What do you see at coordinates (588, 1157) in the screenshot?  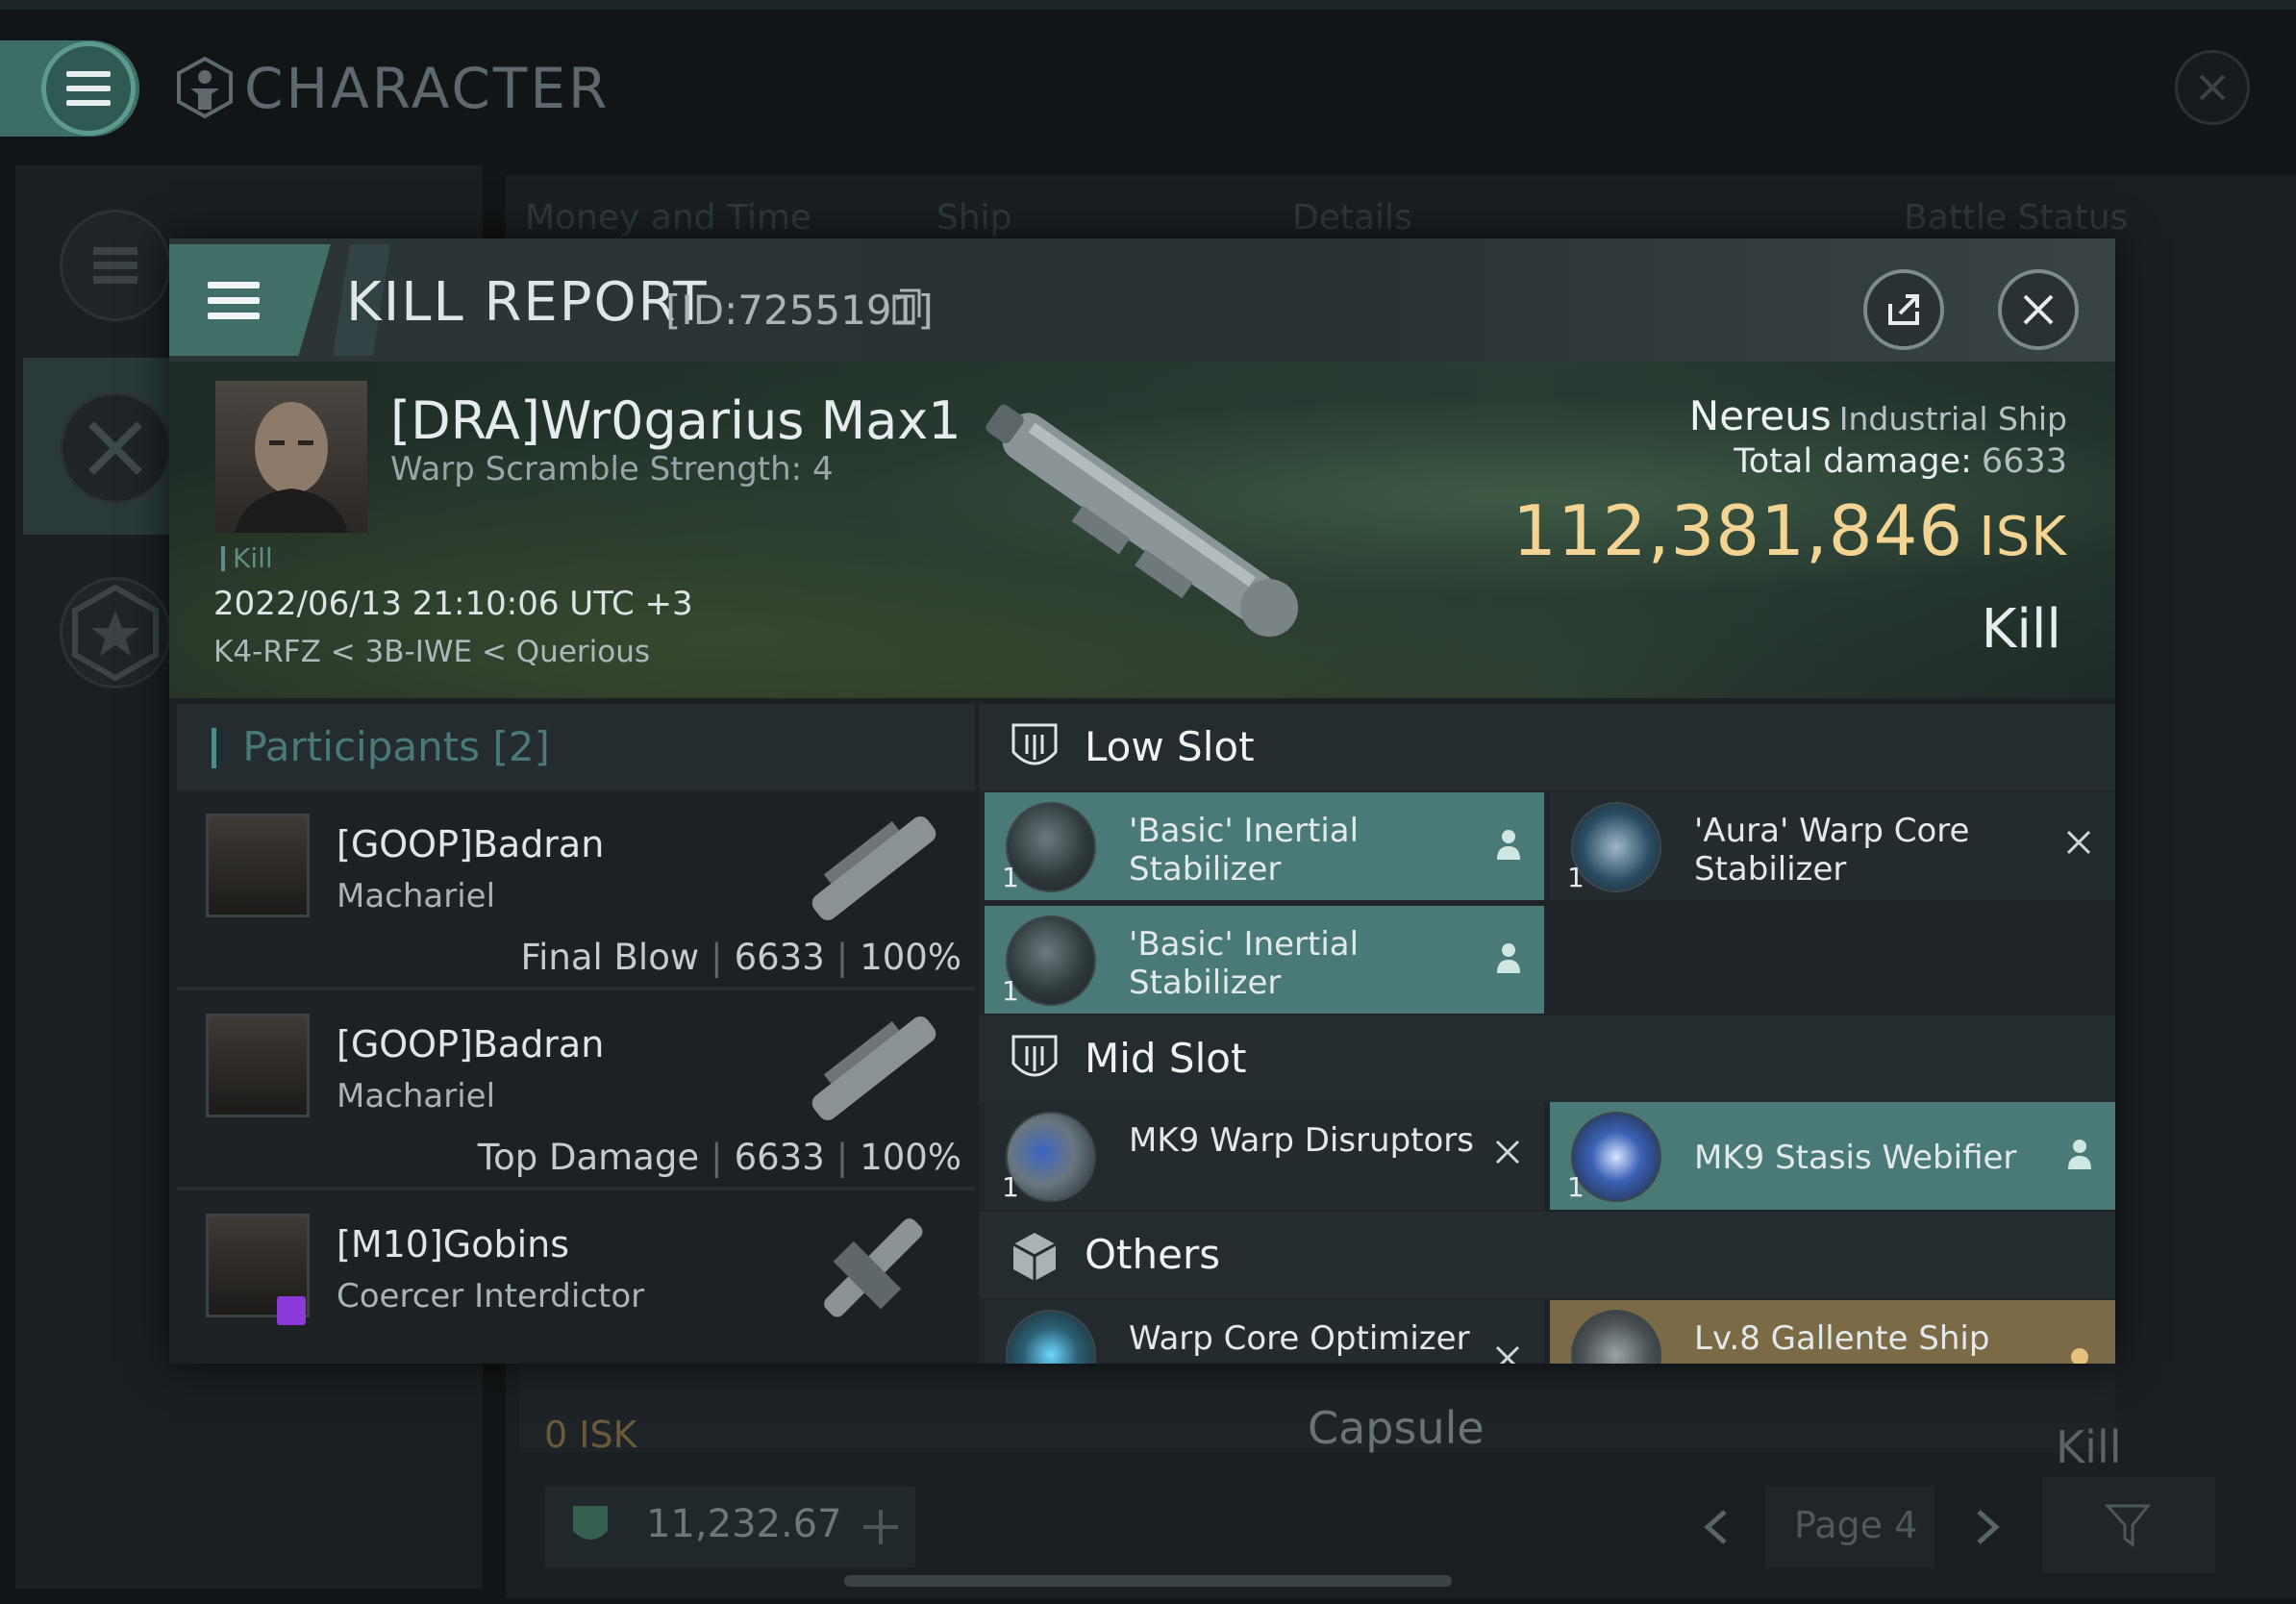 I see `participant-role: Top Damage` at bounding box center [588, 1157].